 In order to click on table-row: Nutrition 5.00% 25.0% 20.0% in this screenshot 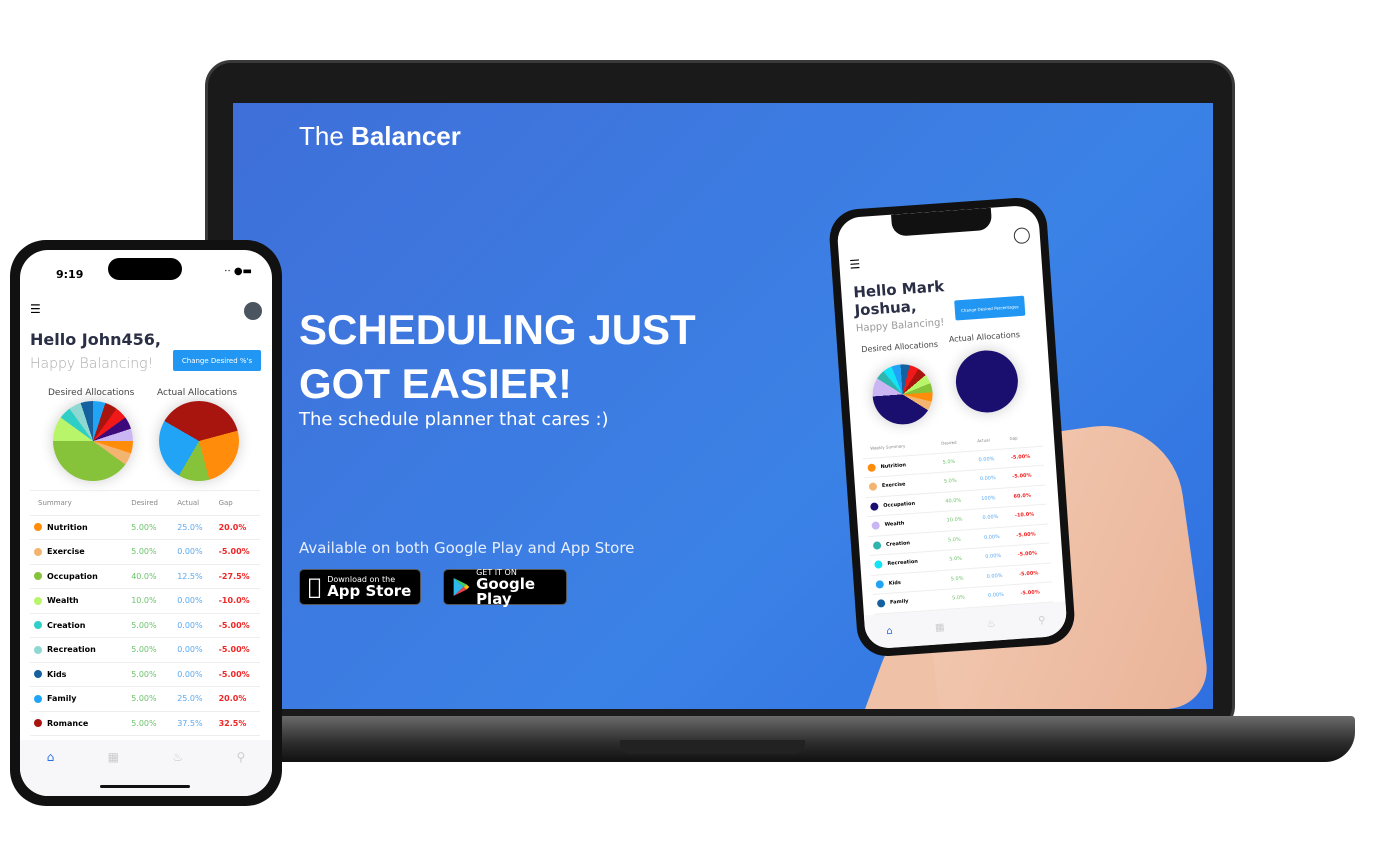, I will do `click(145, 528)`.